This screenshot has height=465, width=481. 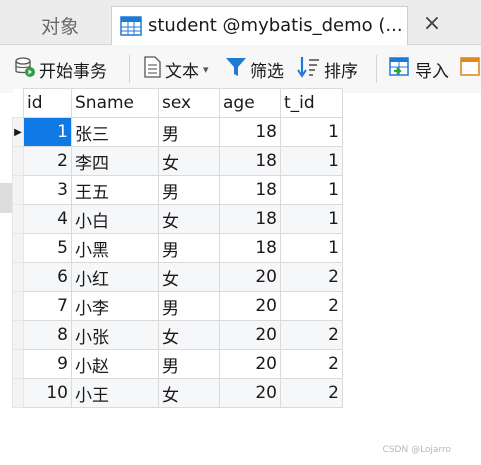 What do you see at coordinates (432, 71) in the screenshot?
I see `import-label: 导入` at bounding box center [432, 71].